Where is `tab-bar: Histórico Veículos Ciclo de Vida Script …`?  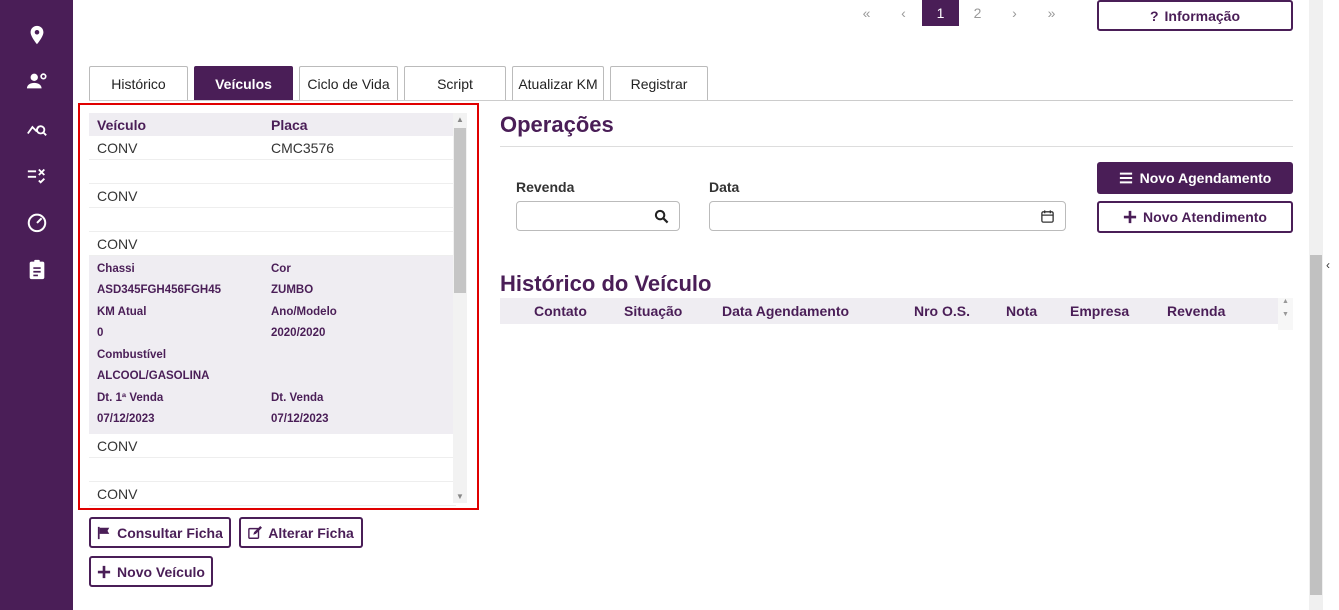 tab-bar: Histórico Veículos Ciclo de Vida Script … is located at coordinates (401, 83).